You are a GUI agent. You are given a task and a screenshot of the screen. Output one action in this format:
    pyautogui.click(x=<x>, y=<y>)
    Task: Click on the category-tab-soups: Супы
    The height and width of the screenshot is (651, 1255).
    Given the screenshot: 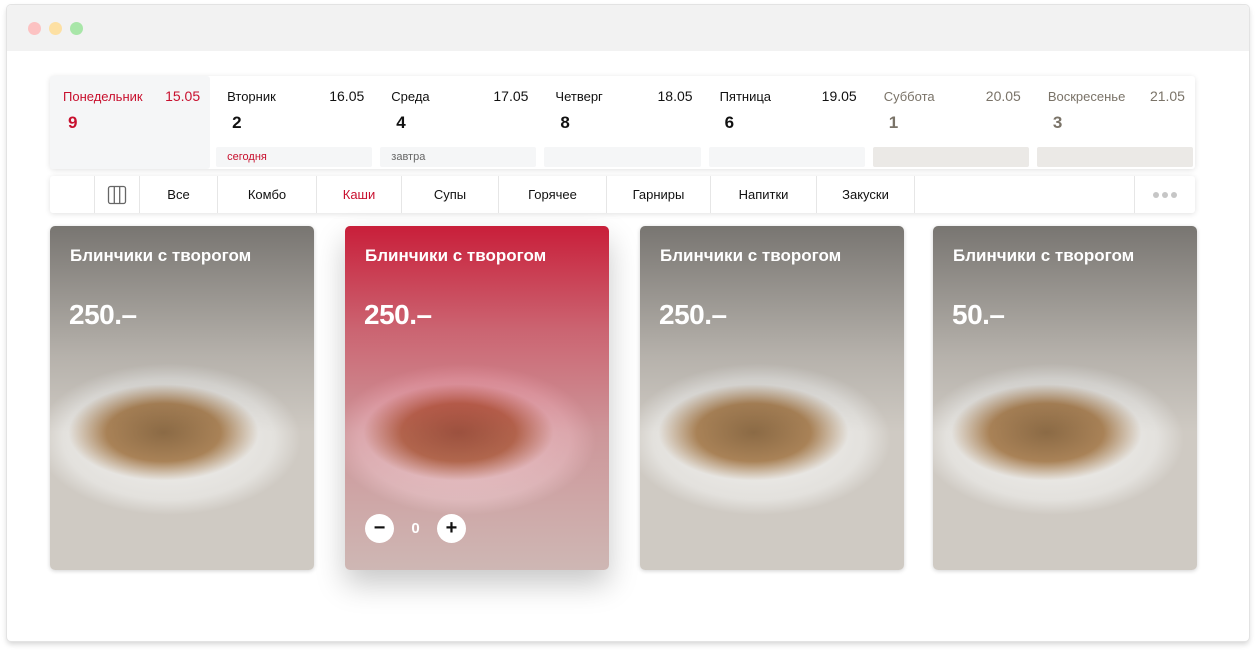 What is the action you would take?
    pyautogui.click(x=450, y=194)
    